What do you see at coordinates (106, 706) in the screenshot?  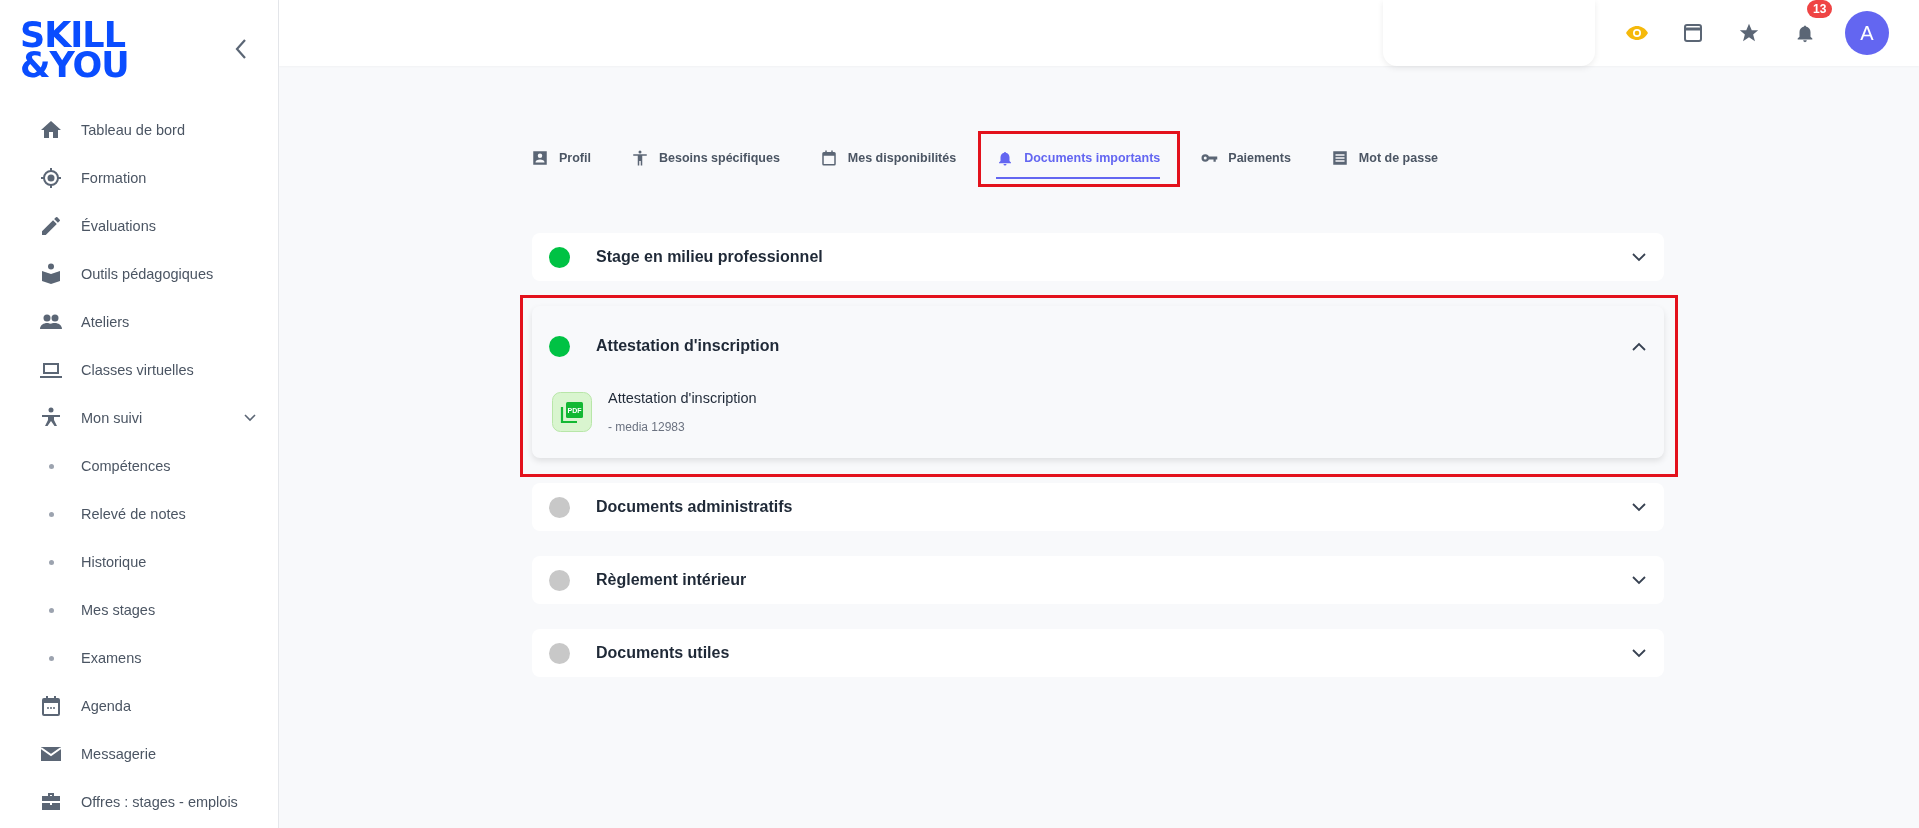 I see `sidebar-item: Agenda` at bounding box center [106, 706].